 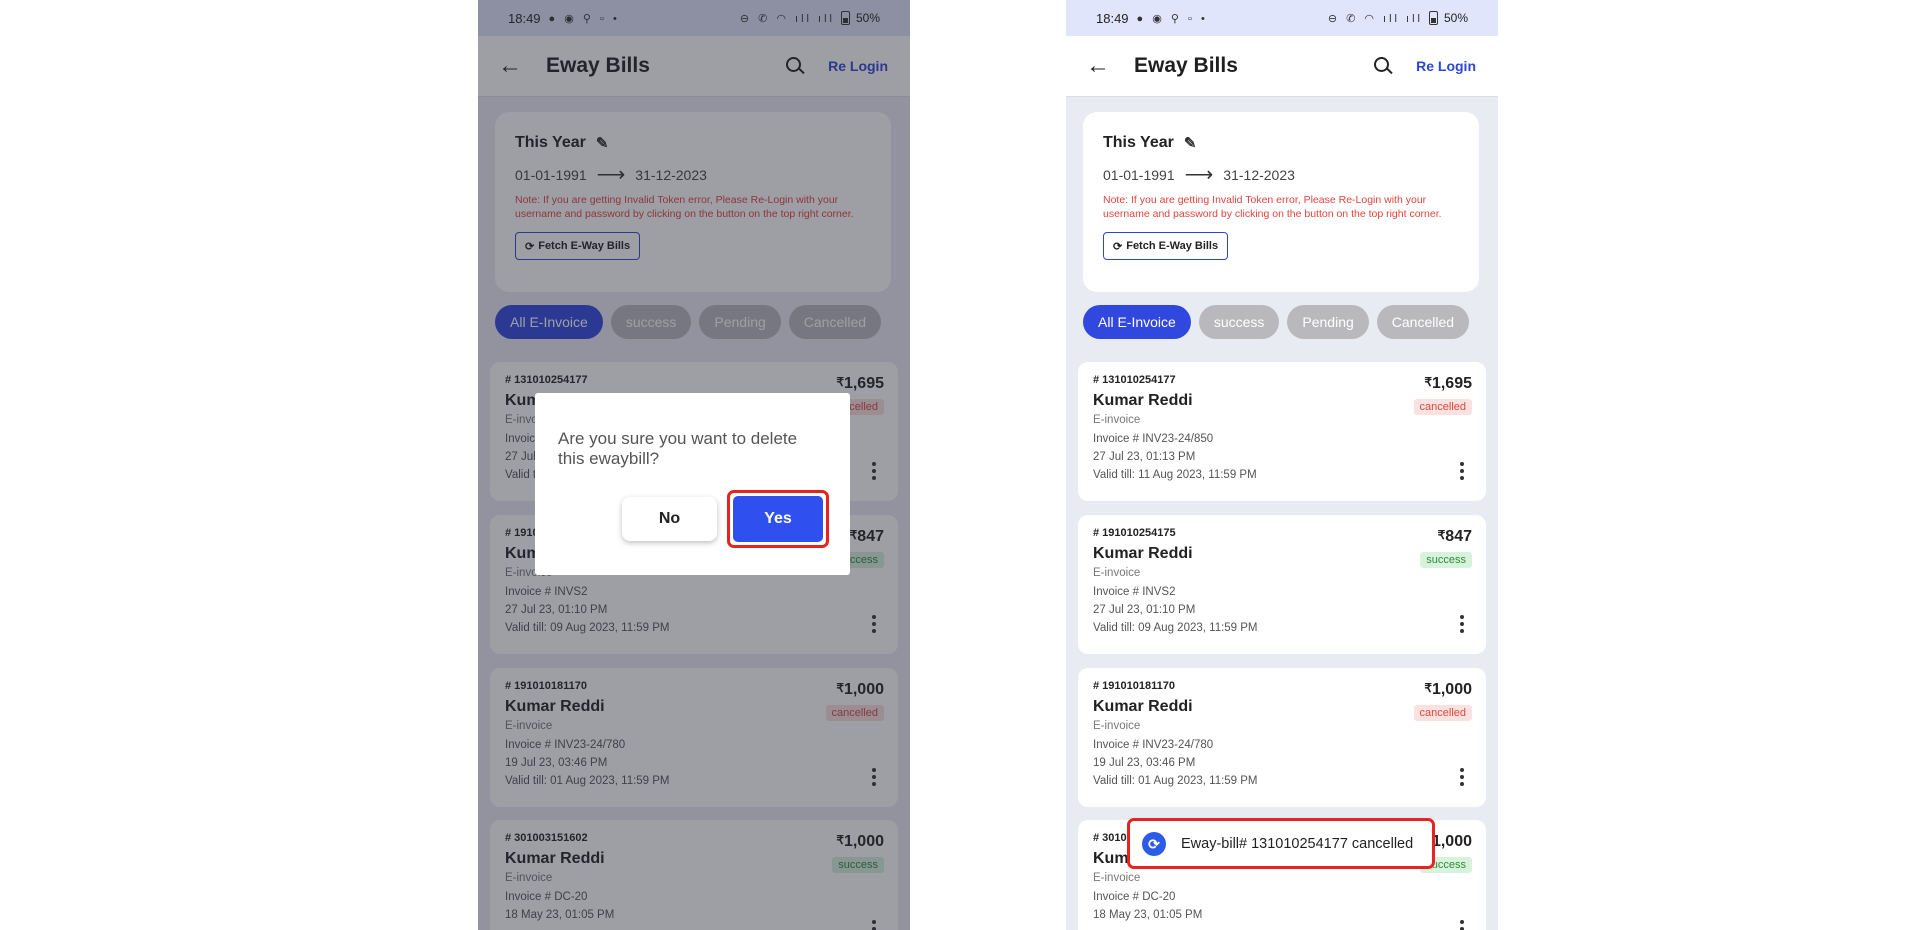 I want to click on fetch-eway-bills-button: ⟳ Fetch E-Way Bills, so click(x=1166, y=246).